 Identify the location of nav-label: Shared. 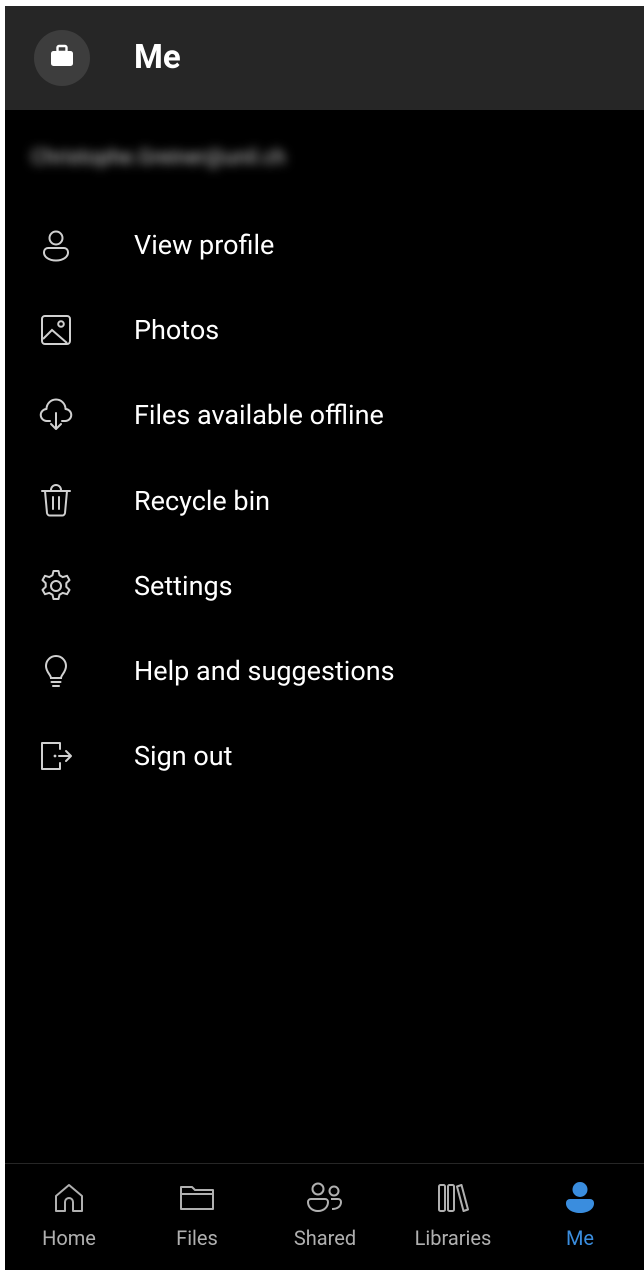
(325, 1238).